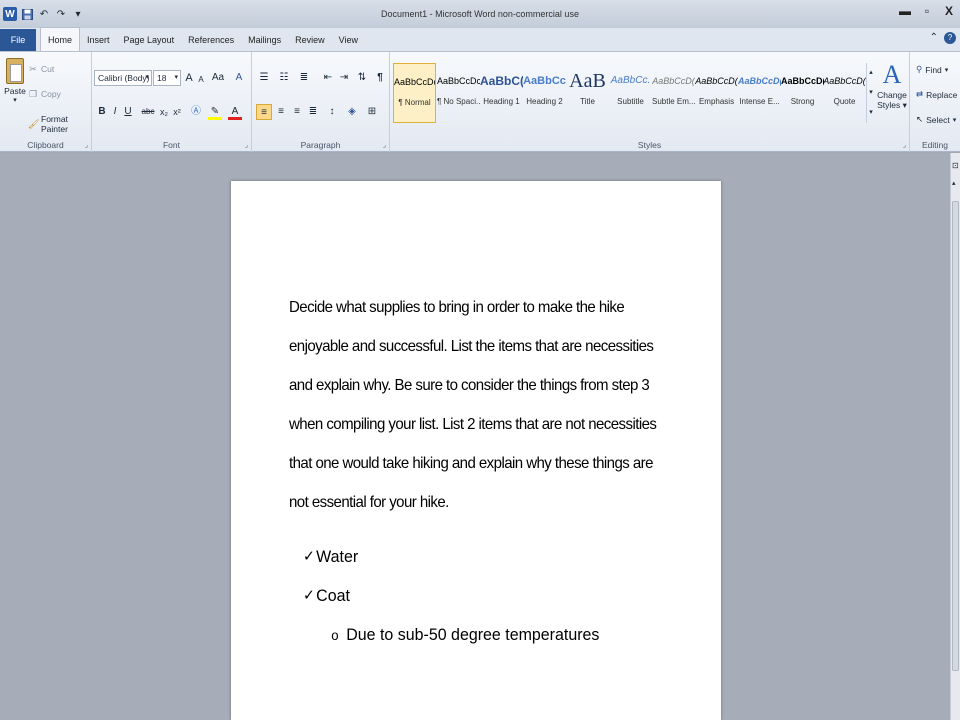 This screenshot has width=960, height=720. Describe the element at coordinates (544, 93) in the screenshot. I see `style-heading-2: AaBbCc Heading 2` at that location.